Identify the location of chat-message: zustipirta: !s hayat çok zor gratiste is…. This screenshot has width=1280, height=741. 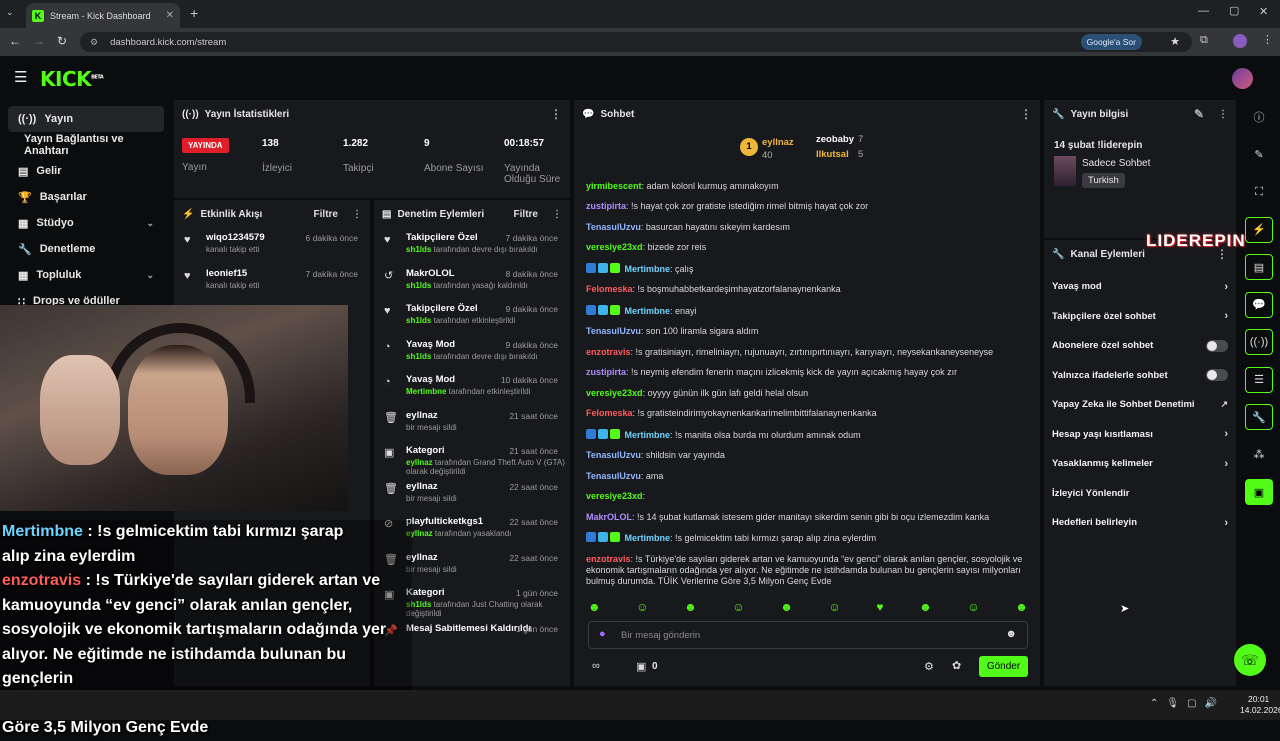
(807, 206).